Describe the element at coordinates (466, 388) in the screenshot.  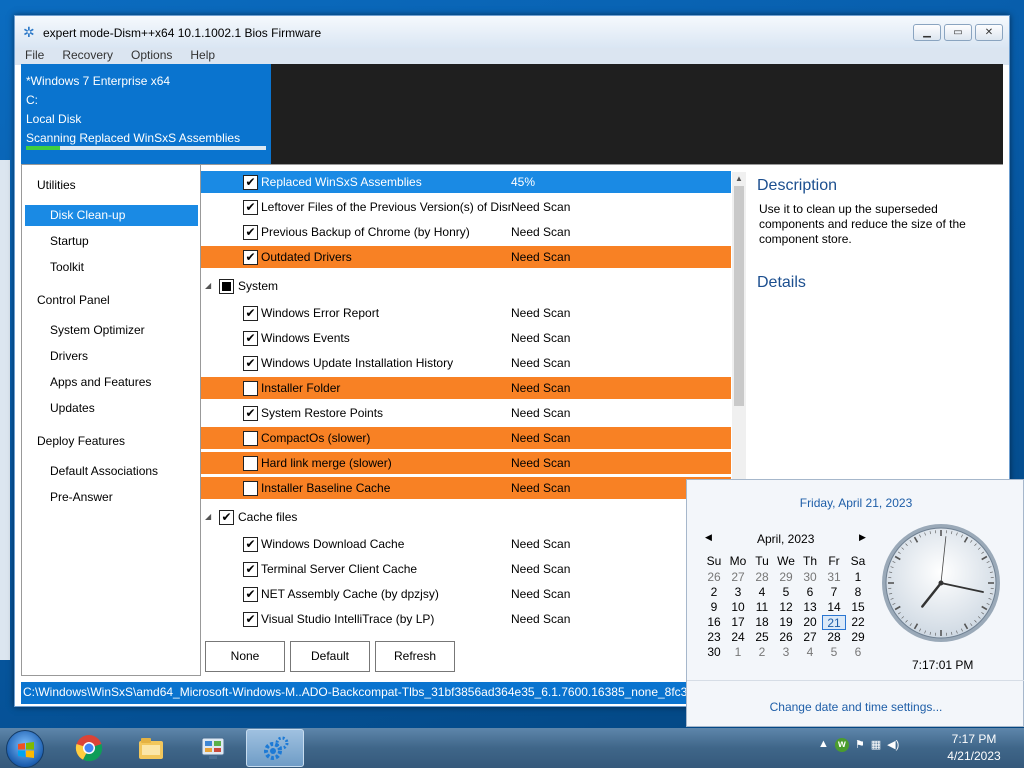
I see `list-row: Installer Folder Need Scan` at that location.